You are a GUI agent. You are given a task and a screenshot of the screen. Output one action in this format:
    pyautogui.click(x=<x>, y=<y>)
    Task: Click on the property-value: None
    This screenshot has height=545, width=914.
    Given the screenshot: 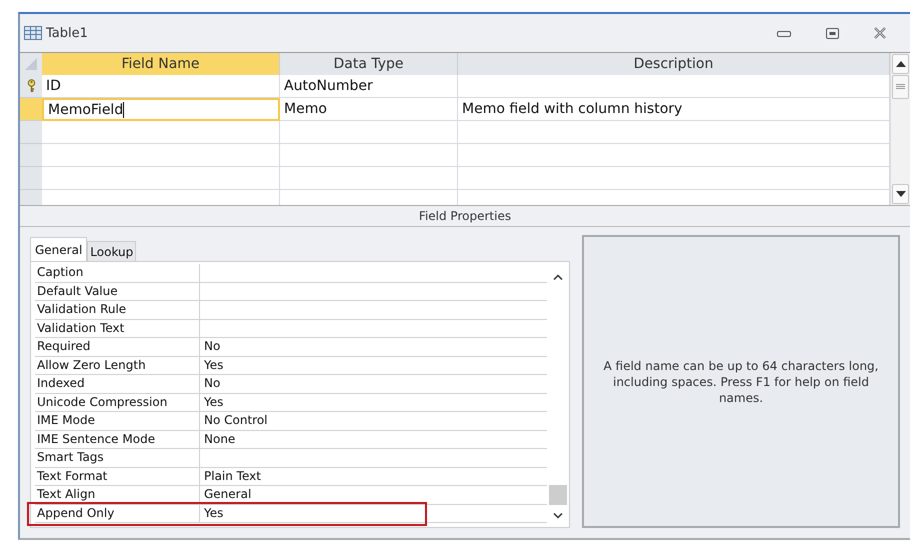 What is the action you would take?
    pyautogui.click(x=373, y=439)
    